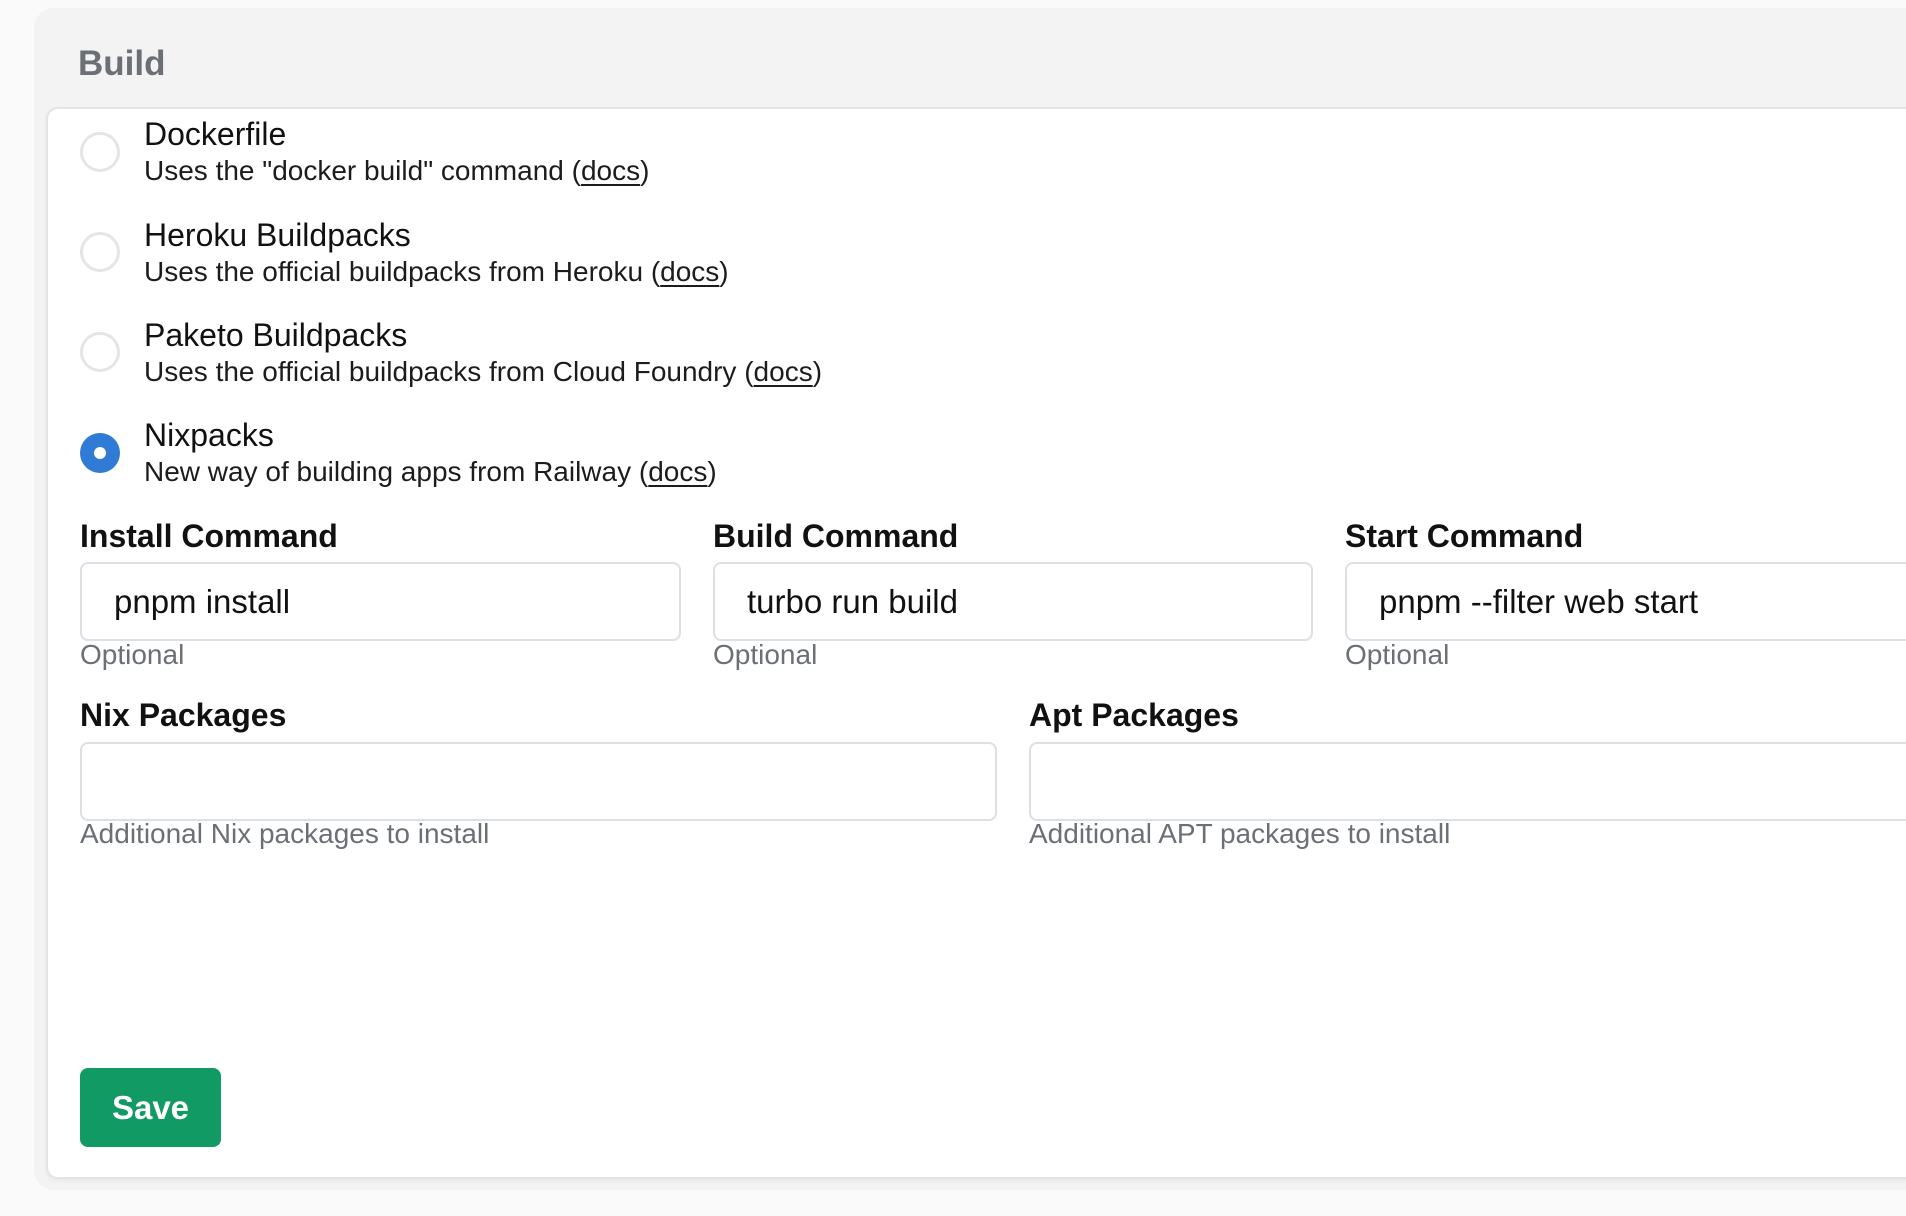  I want to click on heroku-desc-suffix: ), so click(724, 271).